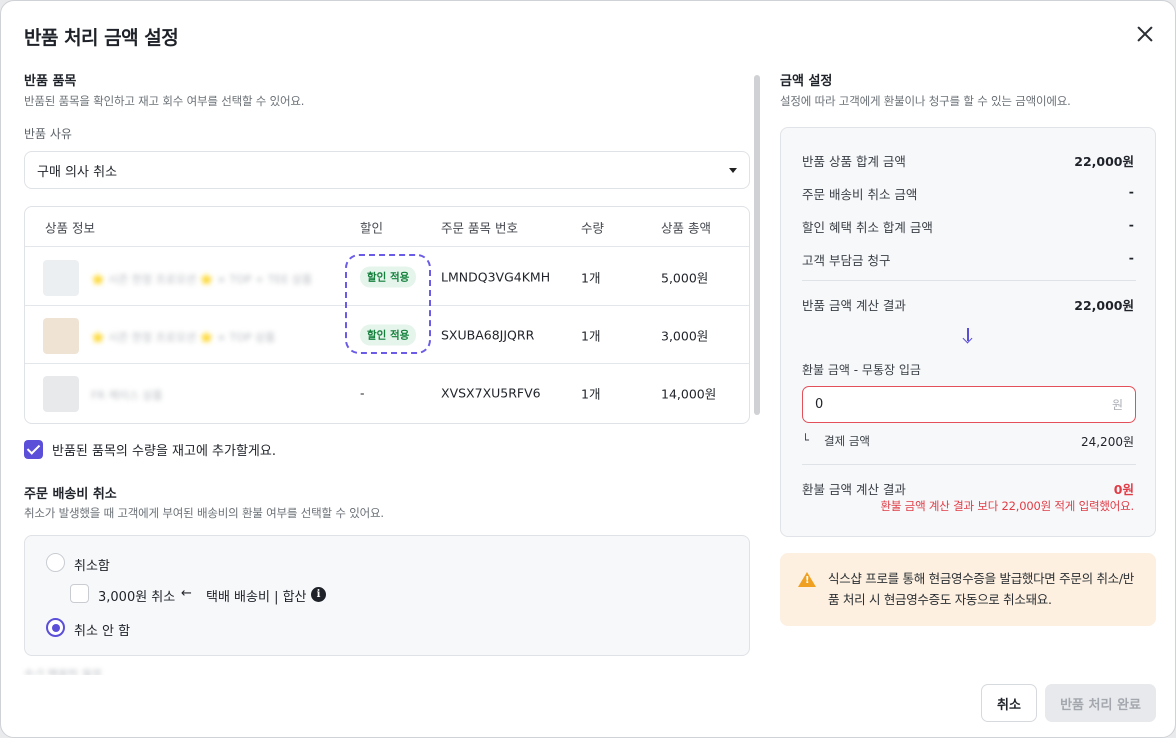 Image resolution: width=1176 pixels, height=738 pixels. What do you see at coordinates (925, 101) in the screenshot?
I see `amount-section-desc: 설정에 따라 고객에게 환불이나 청구를 할 수 있는 금액이에요.` at bounding box center [925, 101].